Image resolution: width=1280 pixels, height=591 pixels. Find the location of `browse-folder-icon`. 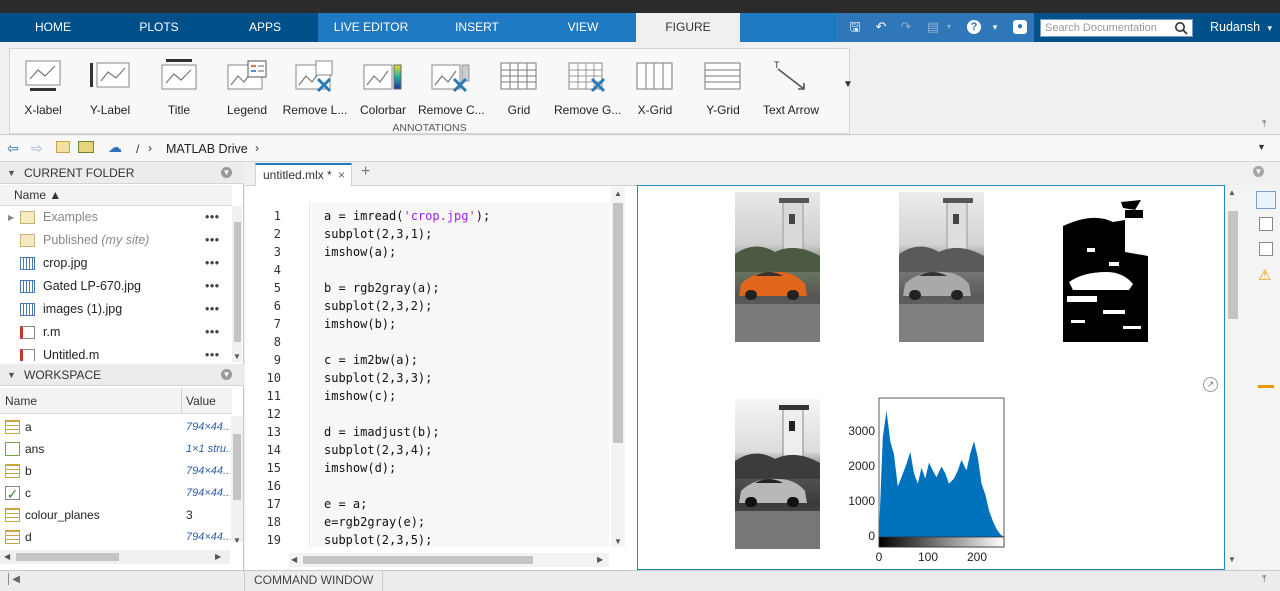

browse-folder-icon is located at coordinates (86, 147).